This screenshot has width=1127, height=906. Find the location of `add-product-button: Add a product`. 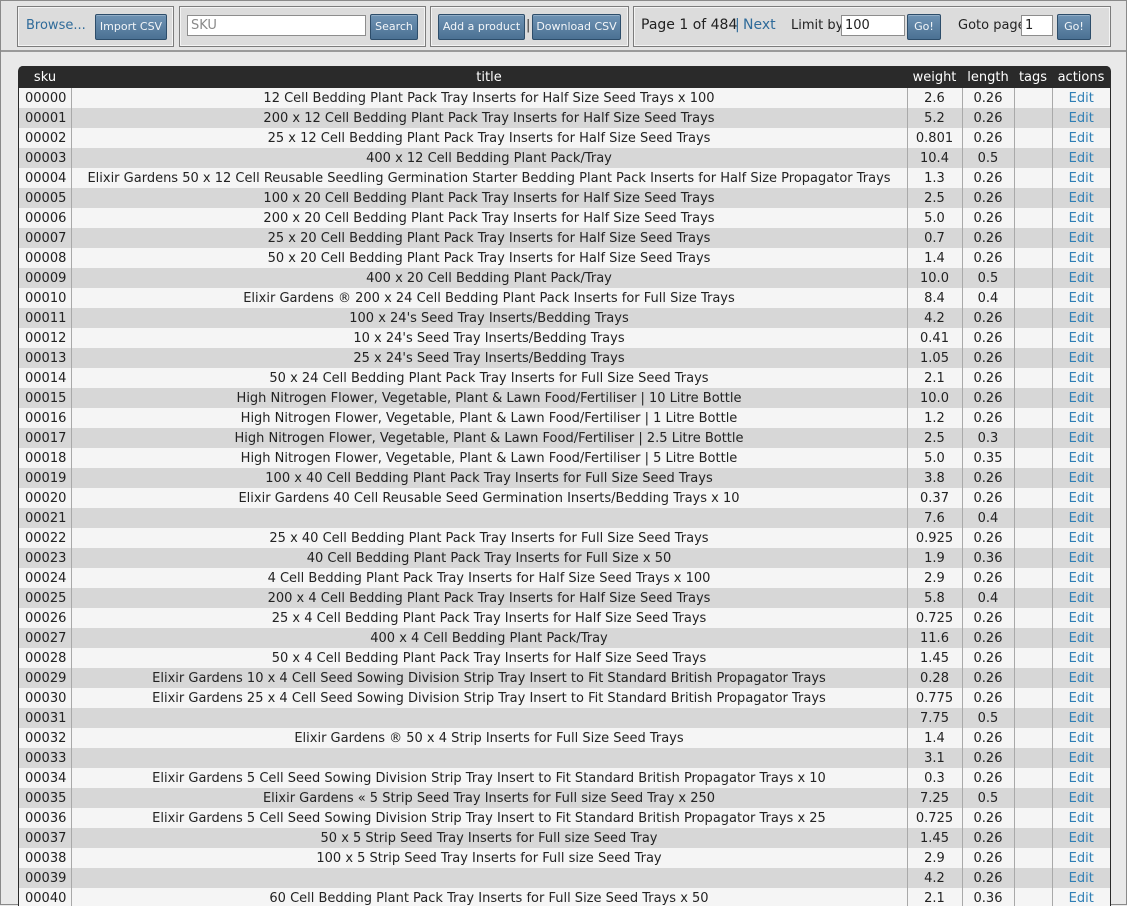

add-product-button: Add a product is located at coordinates (481, 27).